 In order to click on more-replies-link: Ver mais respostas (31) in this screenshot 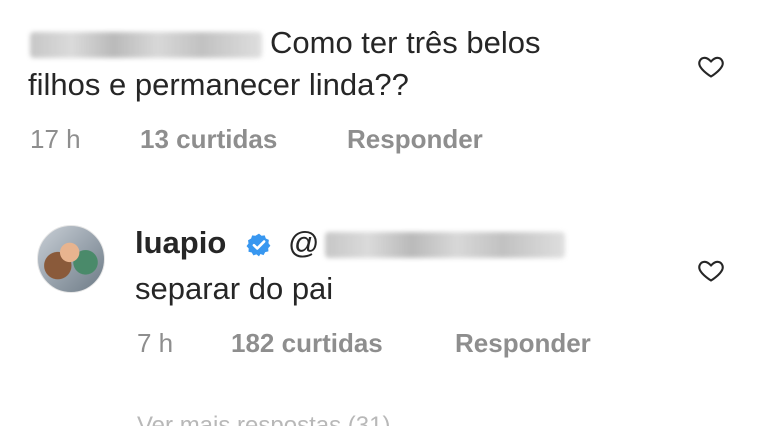, I will do `click(263, 419)`.